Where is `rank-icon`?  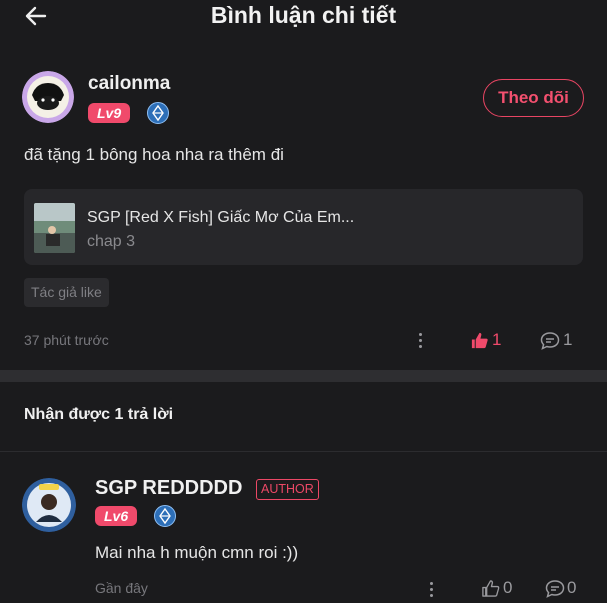 rank-icon is located at coordinates (158, 113).